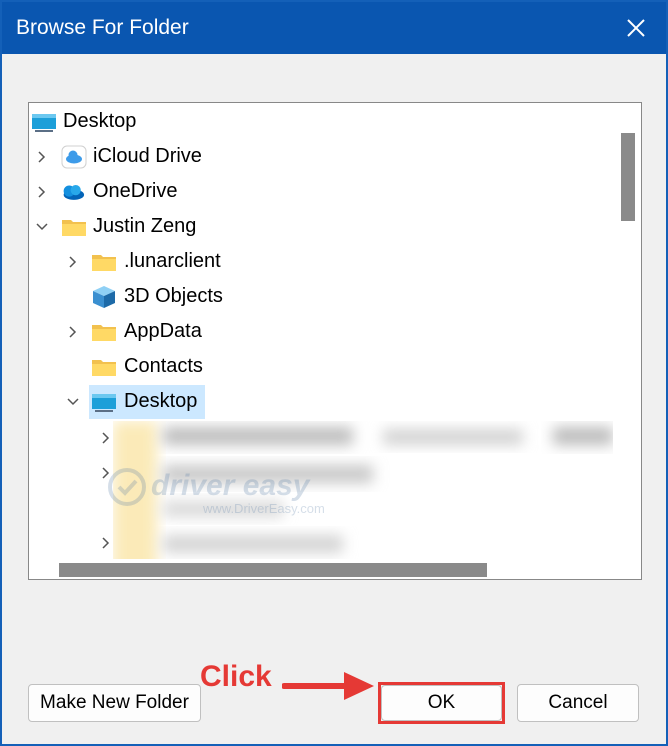 The image size is (668, 746). Describe the element at coordinates (321, 262) in the screenshot. I see `tree-item-lunarclient: .lunarclient` at that location.